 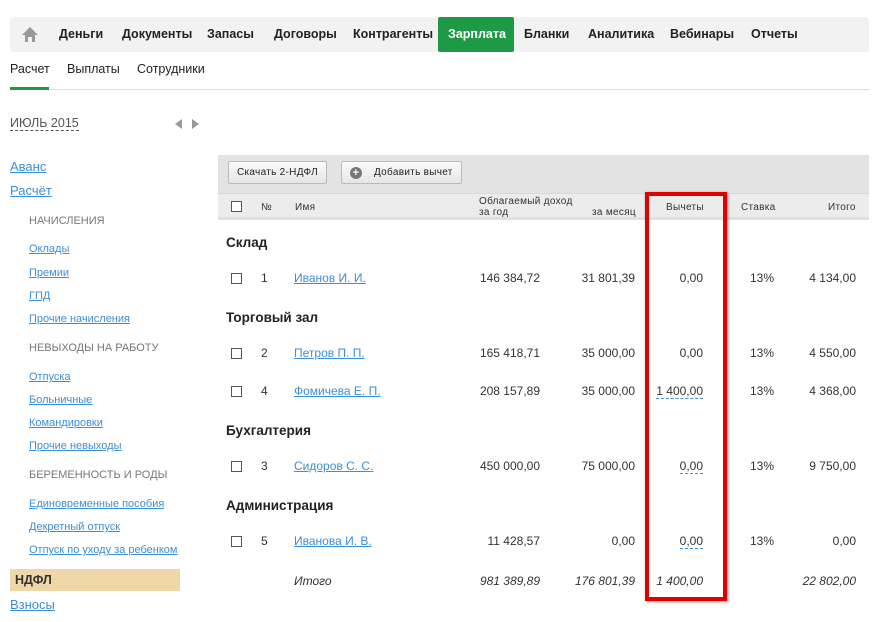 What do you see at coordinates (337, 391) in the screenshot?
I see `employee-name-link: Фомичева Е. П.` at bounding box center [337, 391].